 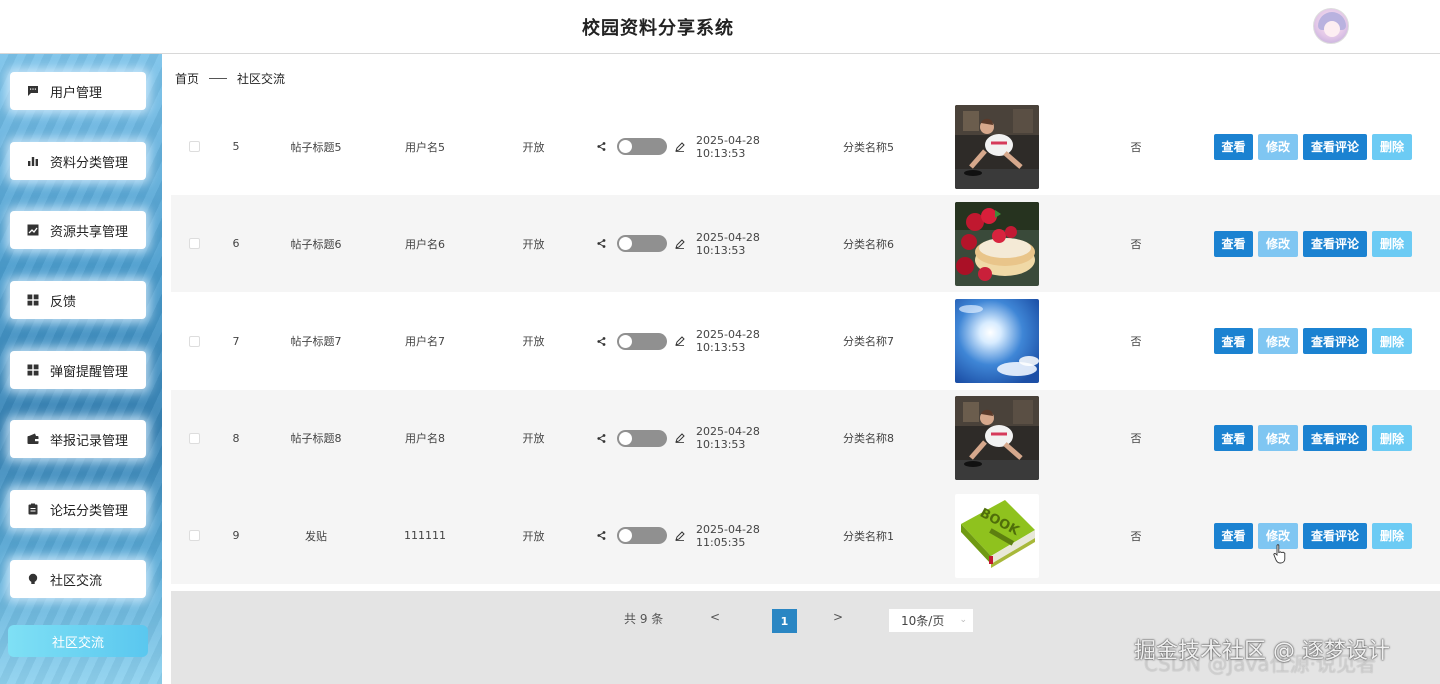 I want to click on grid-icon, so click(x=33, y=300).